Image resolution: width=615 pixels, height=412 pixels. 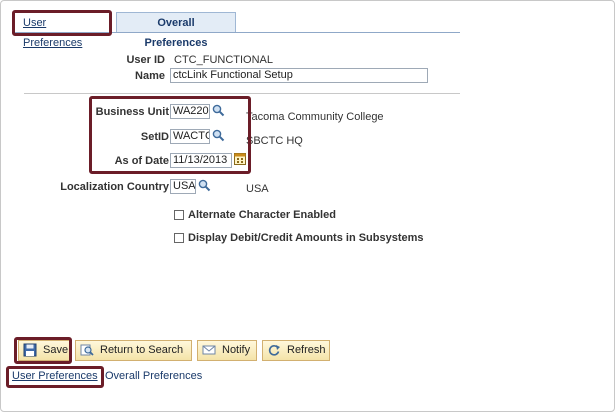 What do you see at coordinates (141, 161) in the screenshot?
I see `as-of-date-label: As of Date` at bounding box center [141, 161].